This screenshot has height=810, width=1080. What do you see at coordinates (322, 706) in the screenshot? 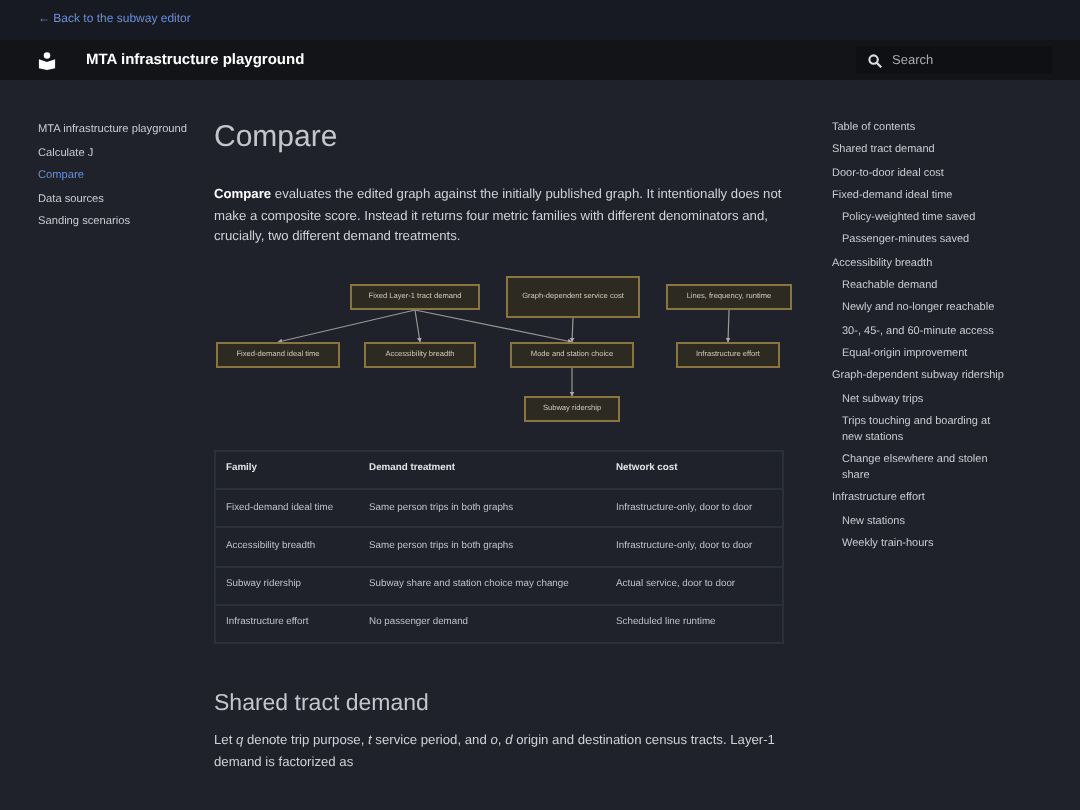
I see `section-heading: Shared tract demand` at bounding box center [322, 706].